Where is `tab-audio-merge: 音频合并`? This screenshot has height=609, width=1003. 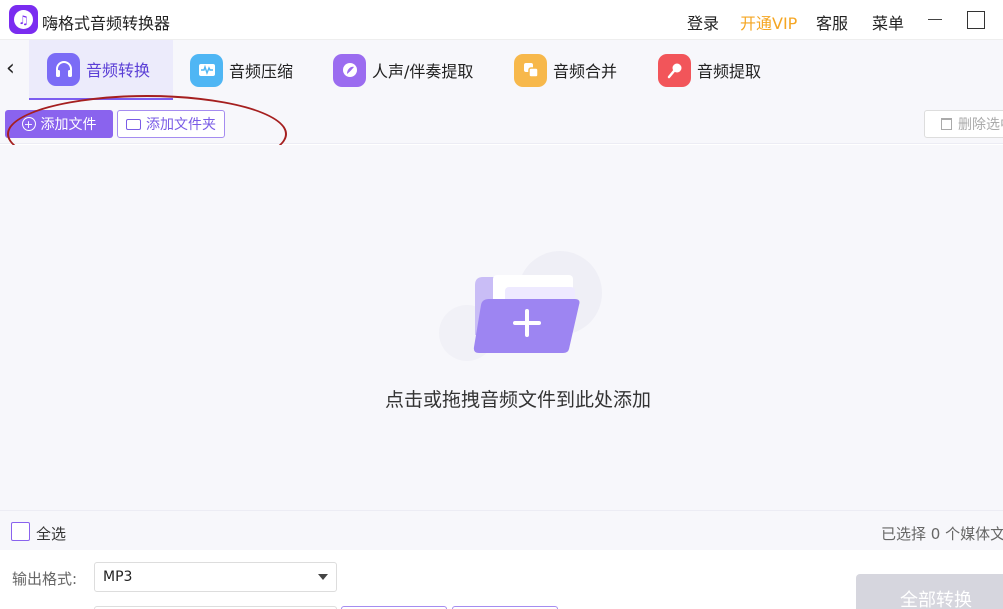
tab-audio-merge: 音频合并 is located at coordinates (565, 70).